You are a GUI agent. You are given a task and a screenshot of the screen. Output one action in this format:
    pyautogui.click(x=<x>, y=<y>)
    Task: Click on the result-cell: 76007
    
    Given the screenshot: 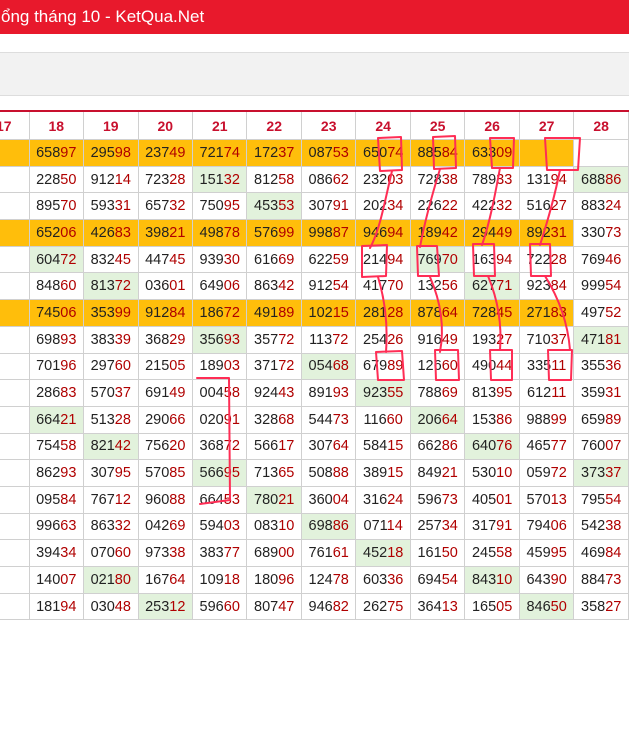 What is the action you would take?
    pyautogui.click(x=601, y=446)
    